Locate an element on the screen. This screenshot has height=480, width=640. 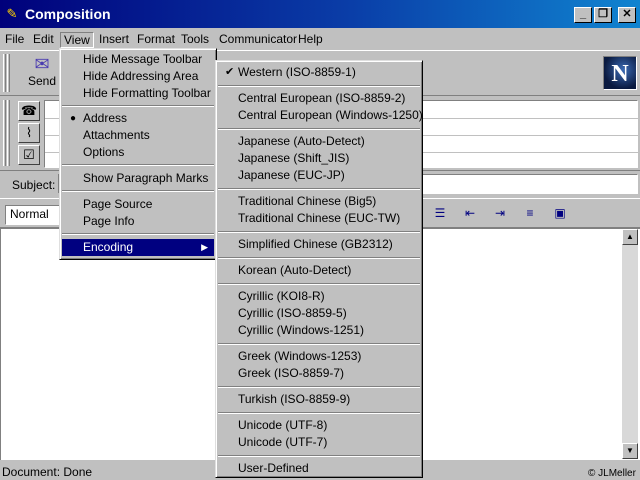
encoding-cyrillic-iso-8859-5: Cyrillic (ISO-8859-5) is located at coordinates (319, 313).